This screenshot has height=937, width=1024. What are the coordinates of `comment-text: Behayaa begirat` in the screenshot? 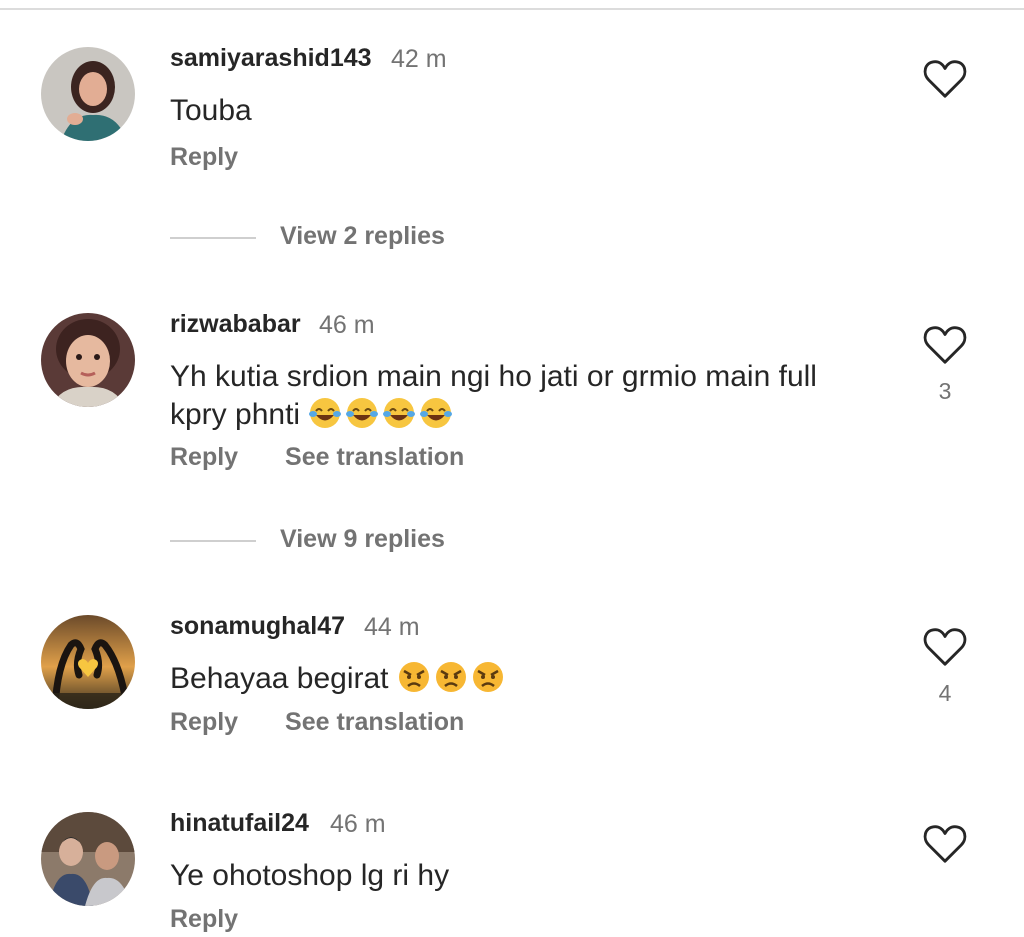 It's located at (520, 679).